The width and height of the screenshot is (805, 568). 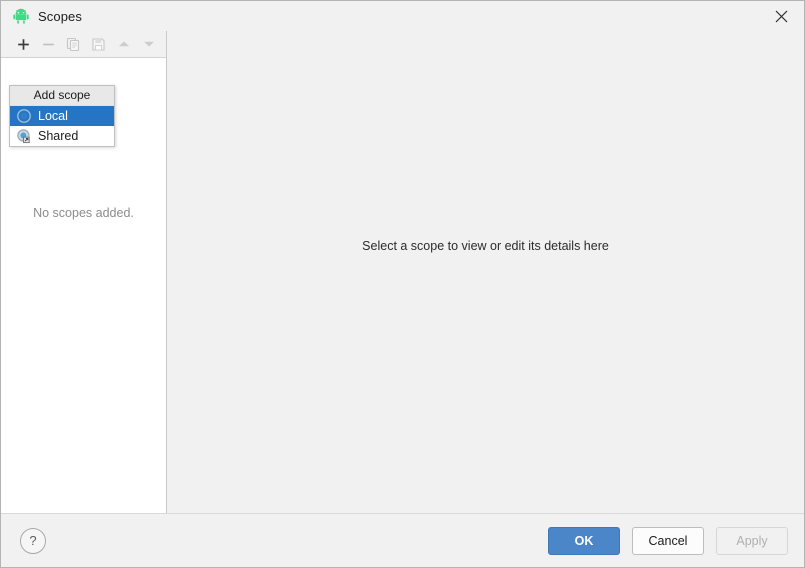 I want to click on empty-scopes-message: No scopes added., so click(x=83, y=213).